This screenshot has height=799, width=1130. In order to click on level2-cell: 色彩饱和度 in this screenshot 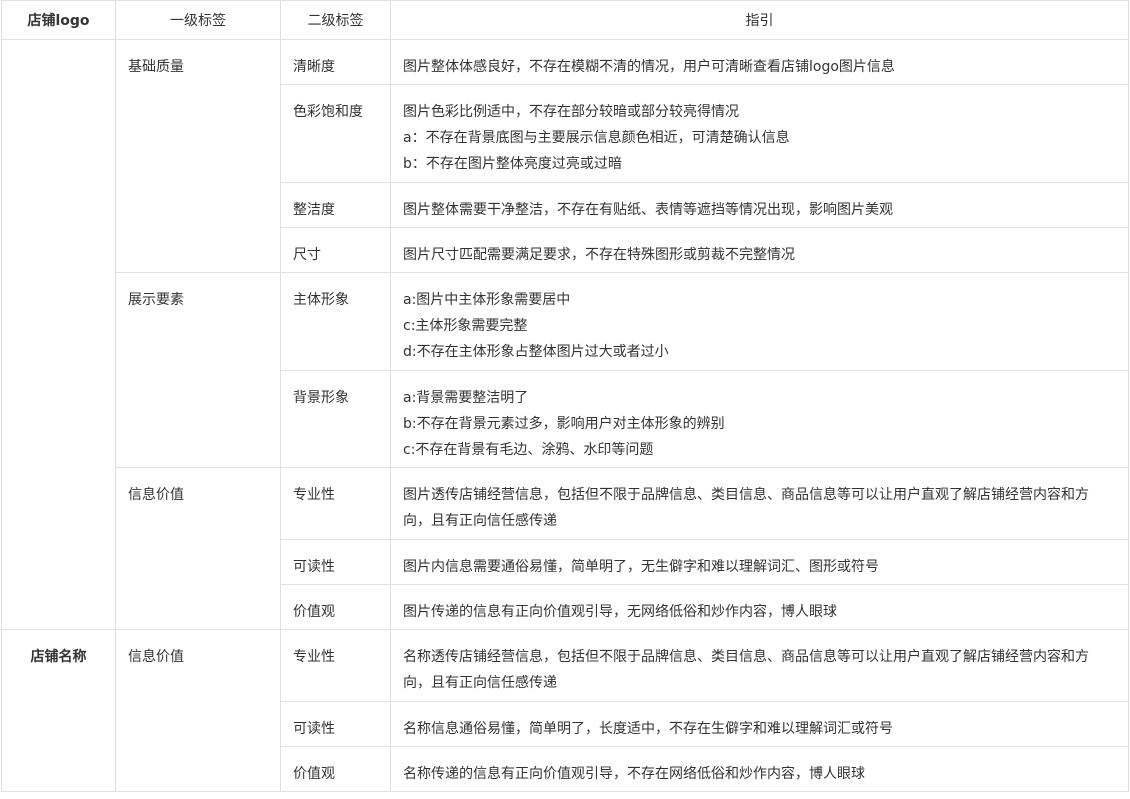, I will do `click(335, 133)`.